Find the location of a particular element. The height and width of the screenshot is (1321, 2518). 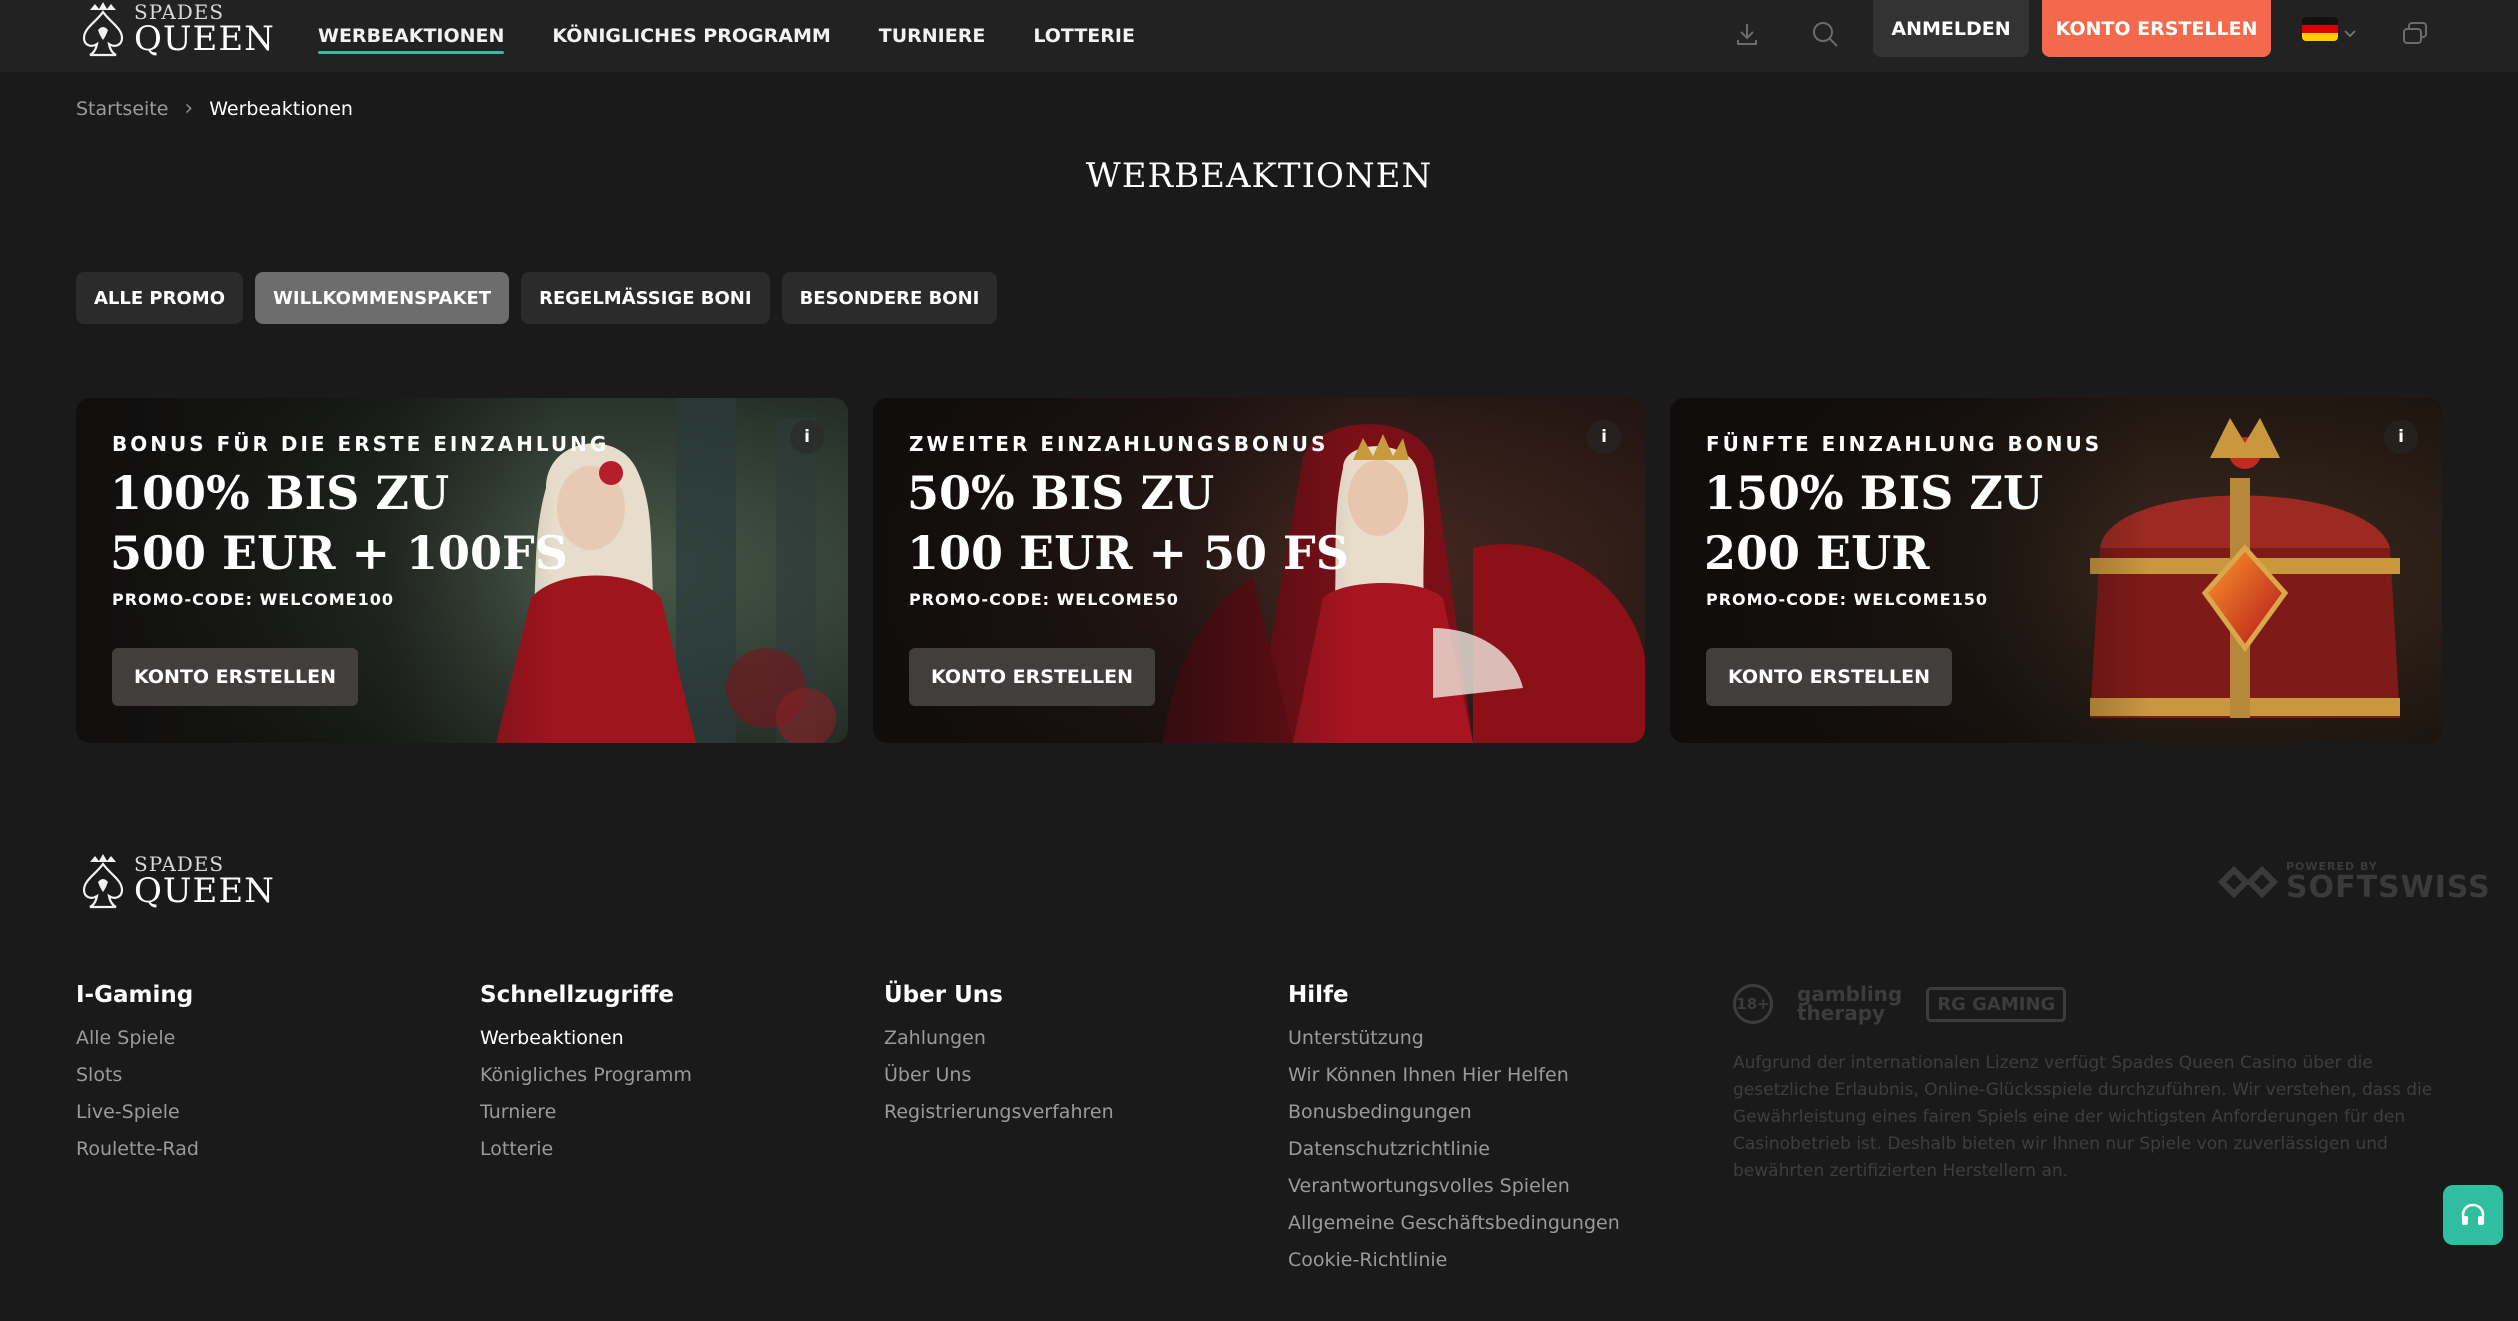

promo-eyebrow: FÜNFTE EINZAHLUNG BONUS is located at coordinates (1904, 444).